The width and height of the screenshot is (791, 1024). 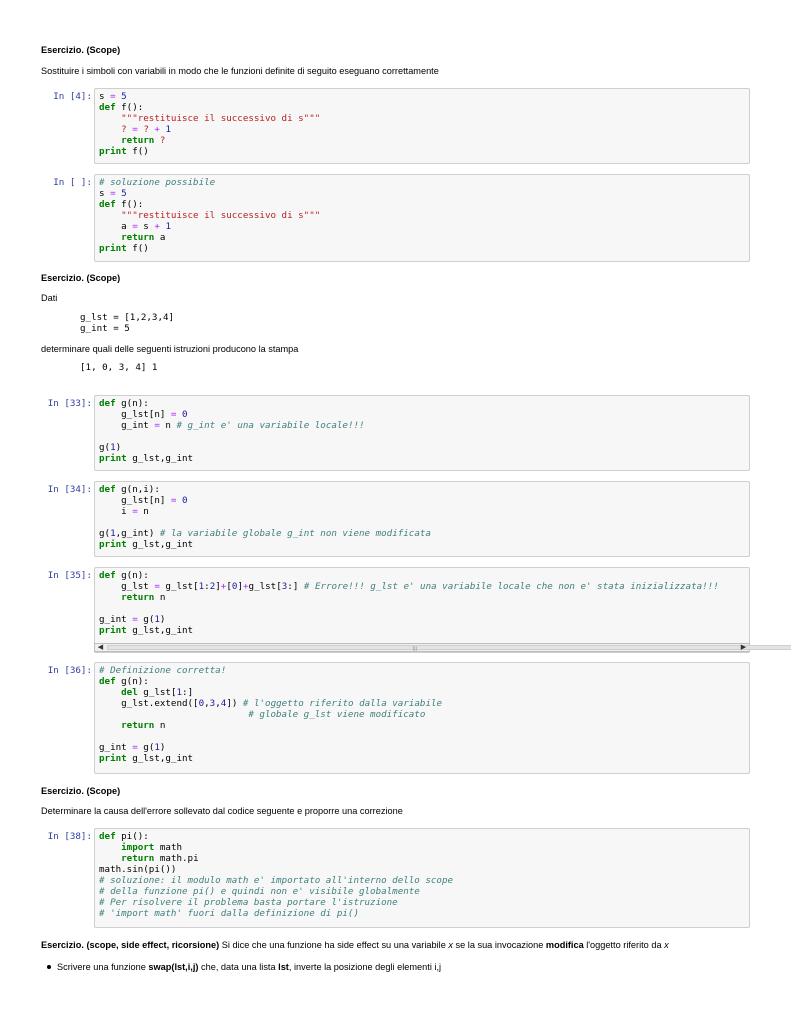 I want to click on bold-modifica: modifica, so click(x=564, y=945).